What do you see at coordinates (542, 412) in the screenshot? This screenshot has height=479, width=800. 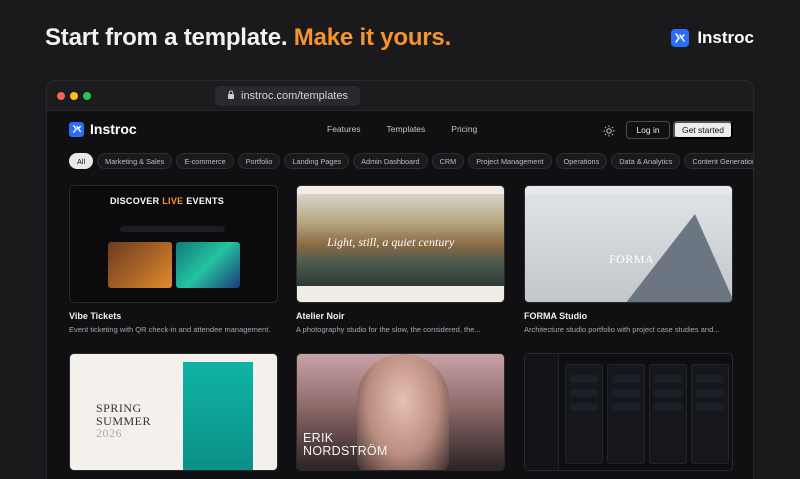 I see `thumb-sidebar` at bounding box center [542, 412].